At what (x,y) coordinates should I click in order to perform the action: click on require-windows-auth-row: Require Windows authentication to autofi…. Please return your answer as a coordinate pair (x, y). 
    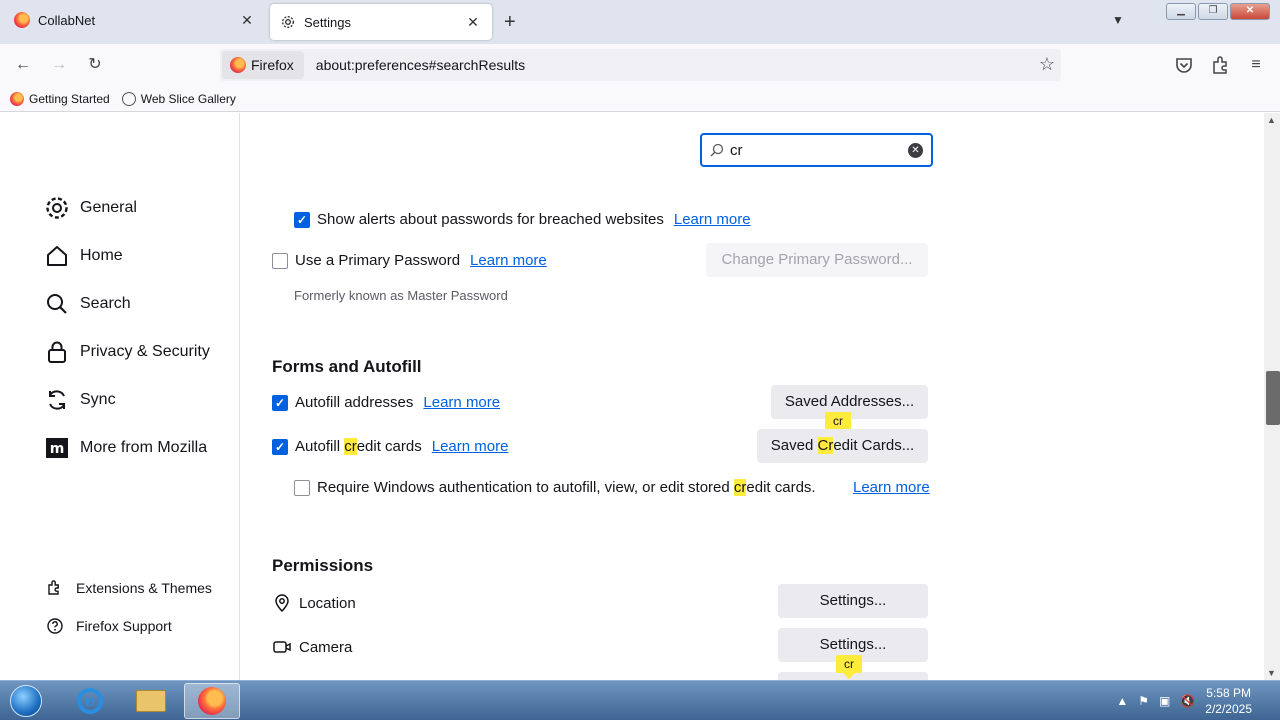
    Looking at the image, I should click on (555, 487).